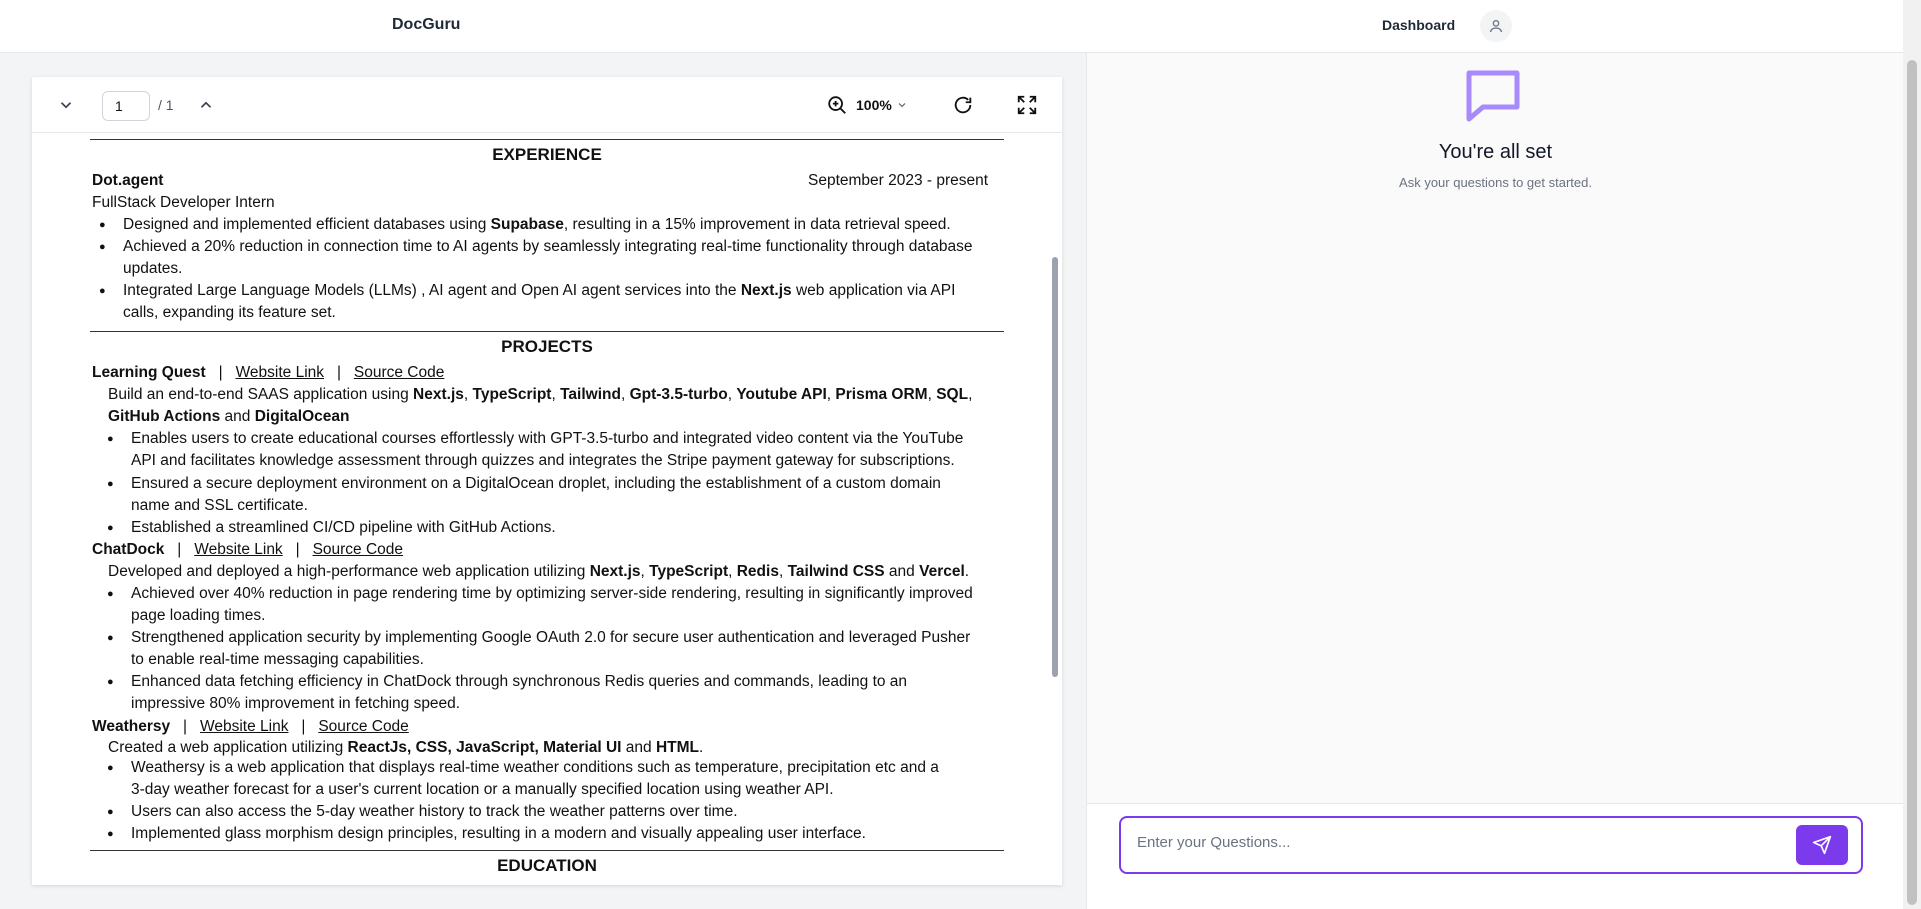 Image resolution: width=1921 pixels, height=909 pixels. Describe the element at coordinates (229, 416) in the screenshot. I see `project-description-cont: GitHub Actions and DigitalOcean` at that location.